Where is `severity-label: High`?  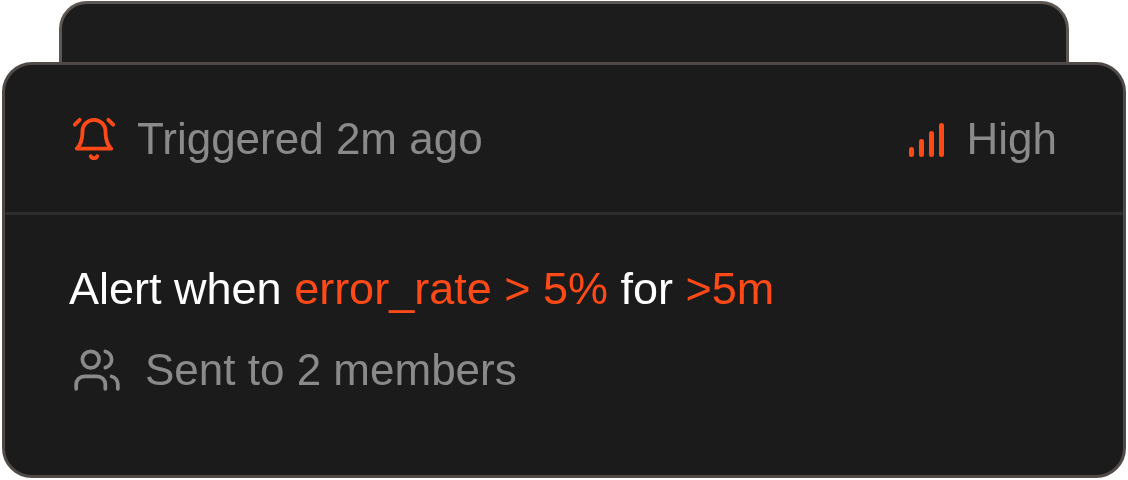
severity-label: High is located at coordinates (1011, 138).